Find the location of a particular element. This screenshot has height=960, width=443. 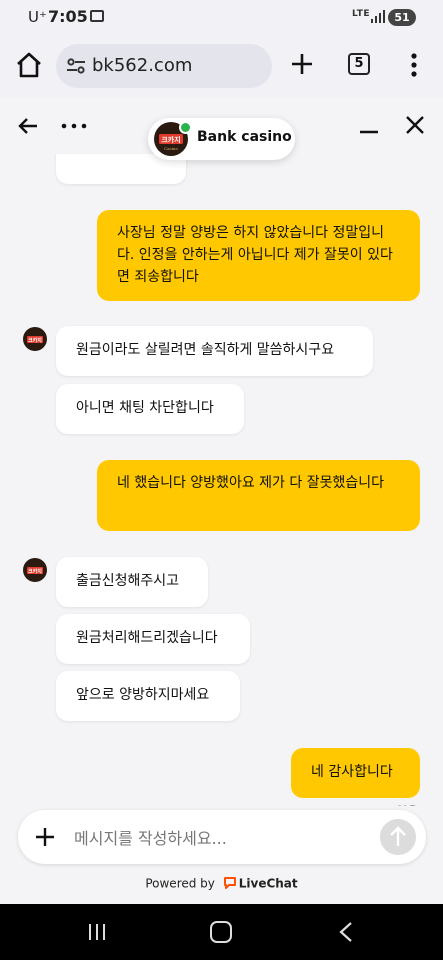

close-icon is located at coordinates (415, 125).